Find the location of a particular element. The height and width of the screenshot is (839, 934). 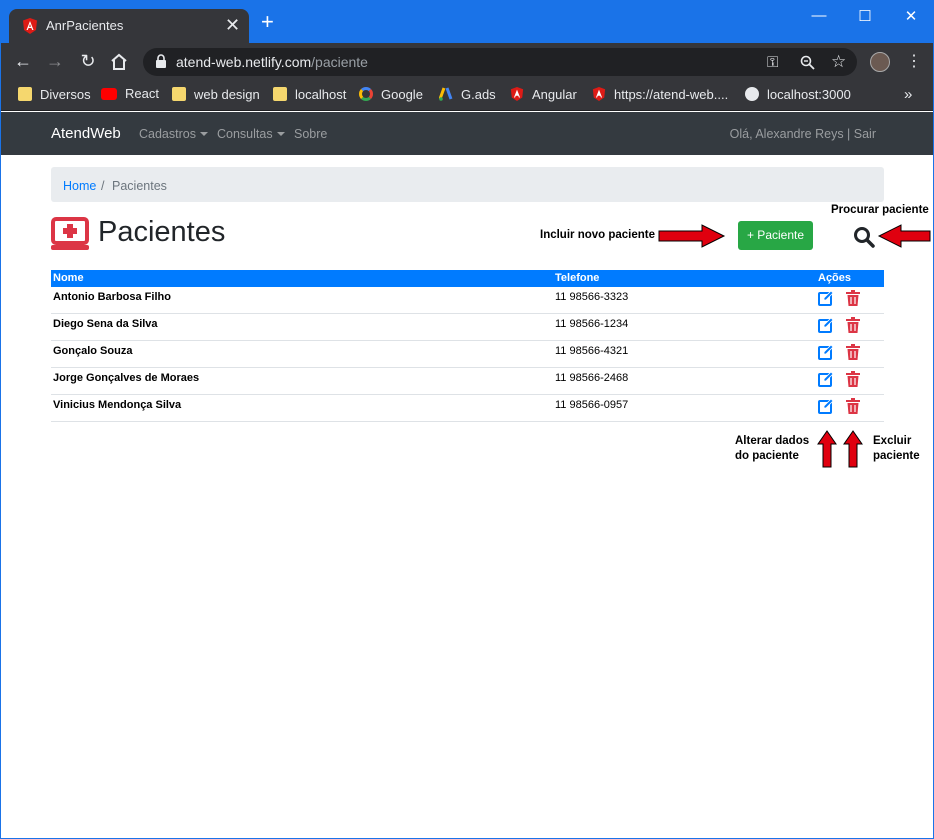

table-row: Diego Sena da Silva 11 98566-1234 is located at coordinates (467, 327).